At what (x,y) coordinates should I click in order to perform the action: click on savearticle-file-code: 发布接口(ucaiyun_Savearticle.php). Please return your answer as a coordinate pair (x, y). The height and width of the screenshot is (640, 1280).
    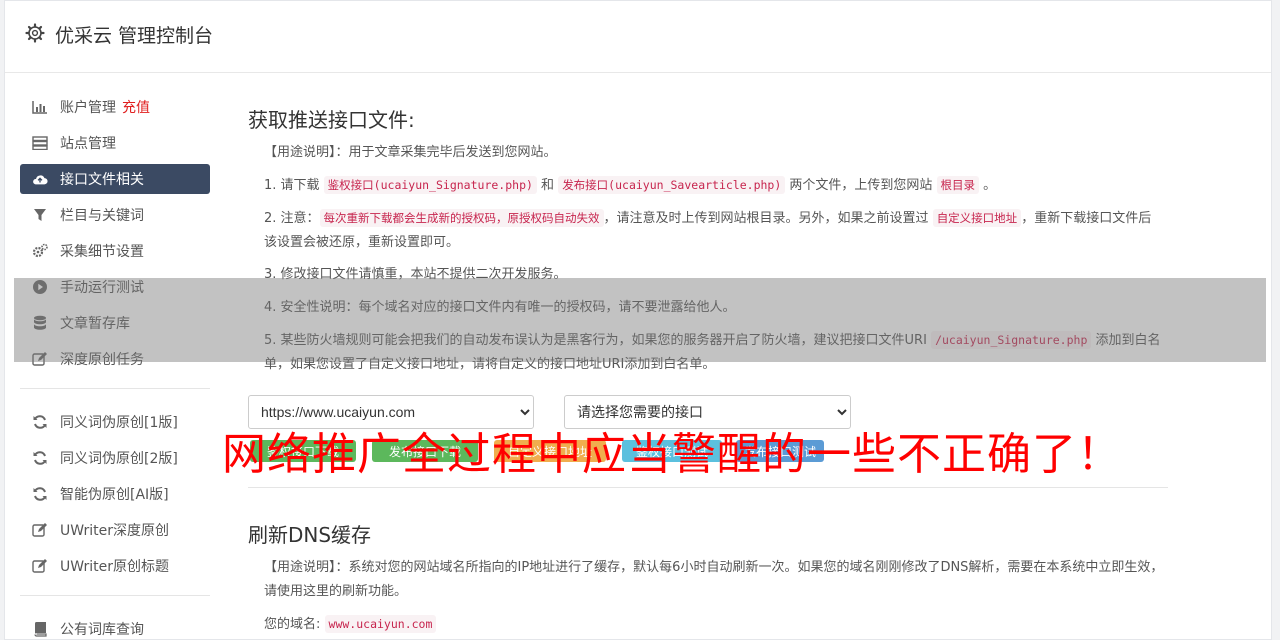
    Looking at the image, I should click on (672, 185).